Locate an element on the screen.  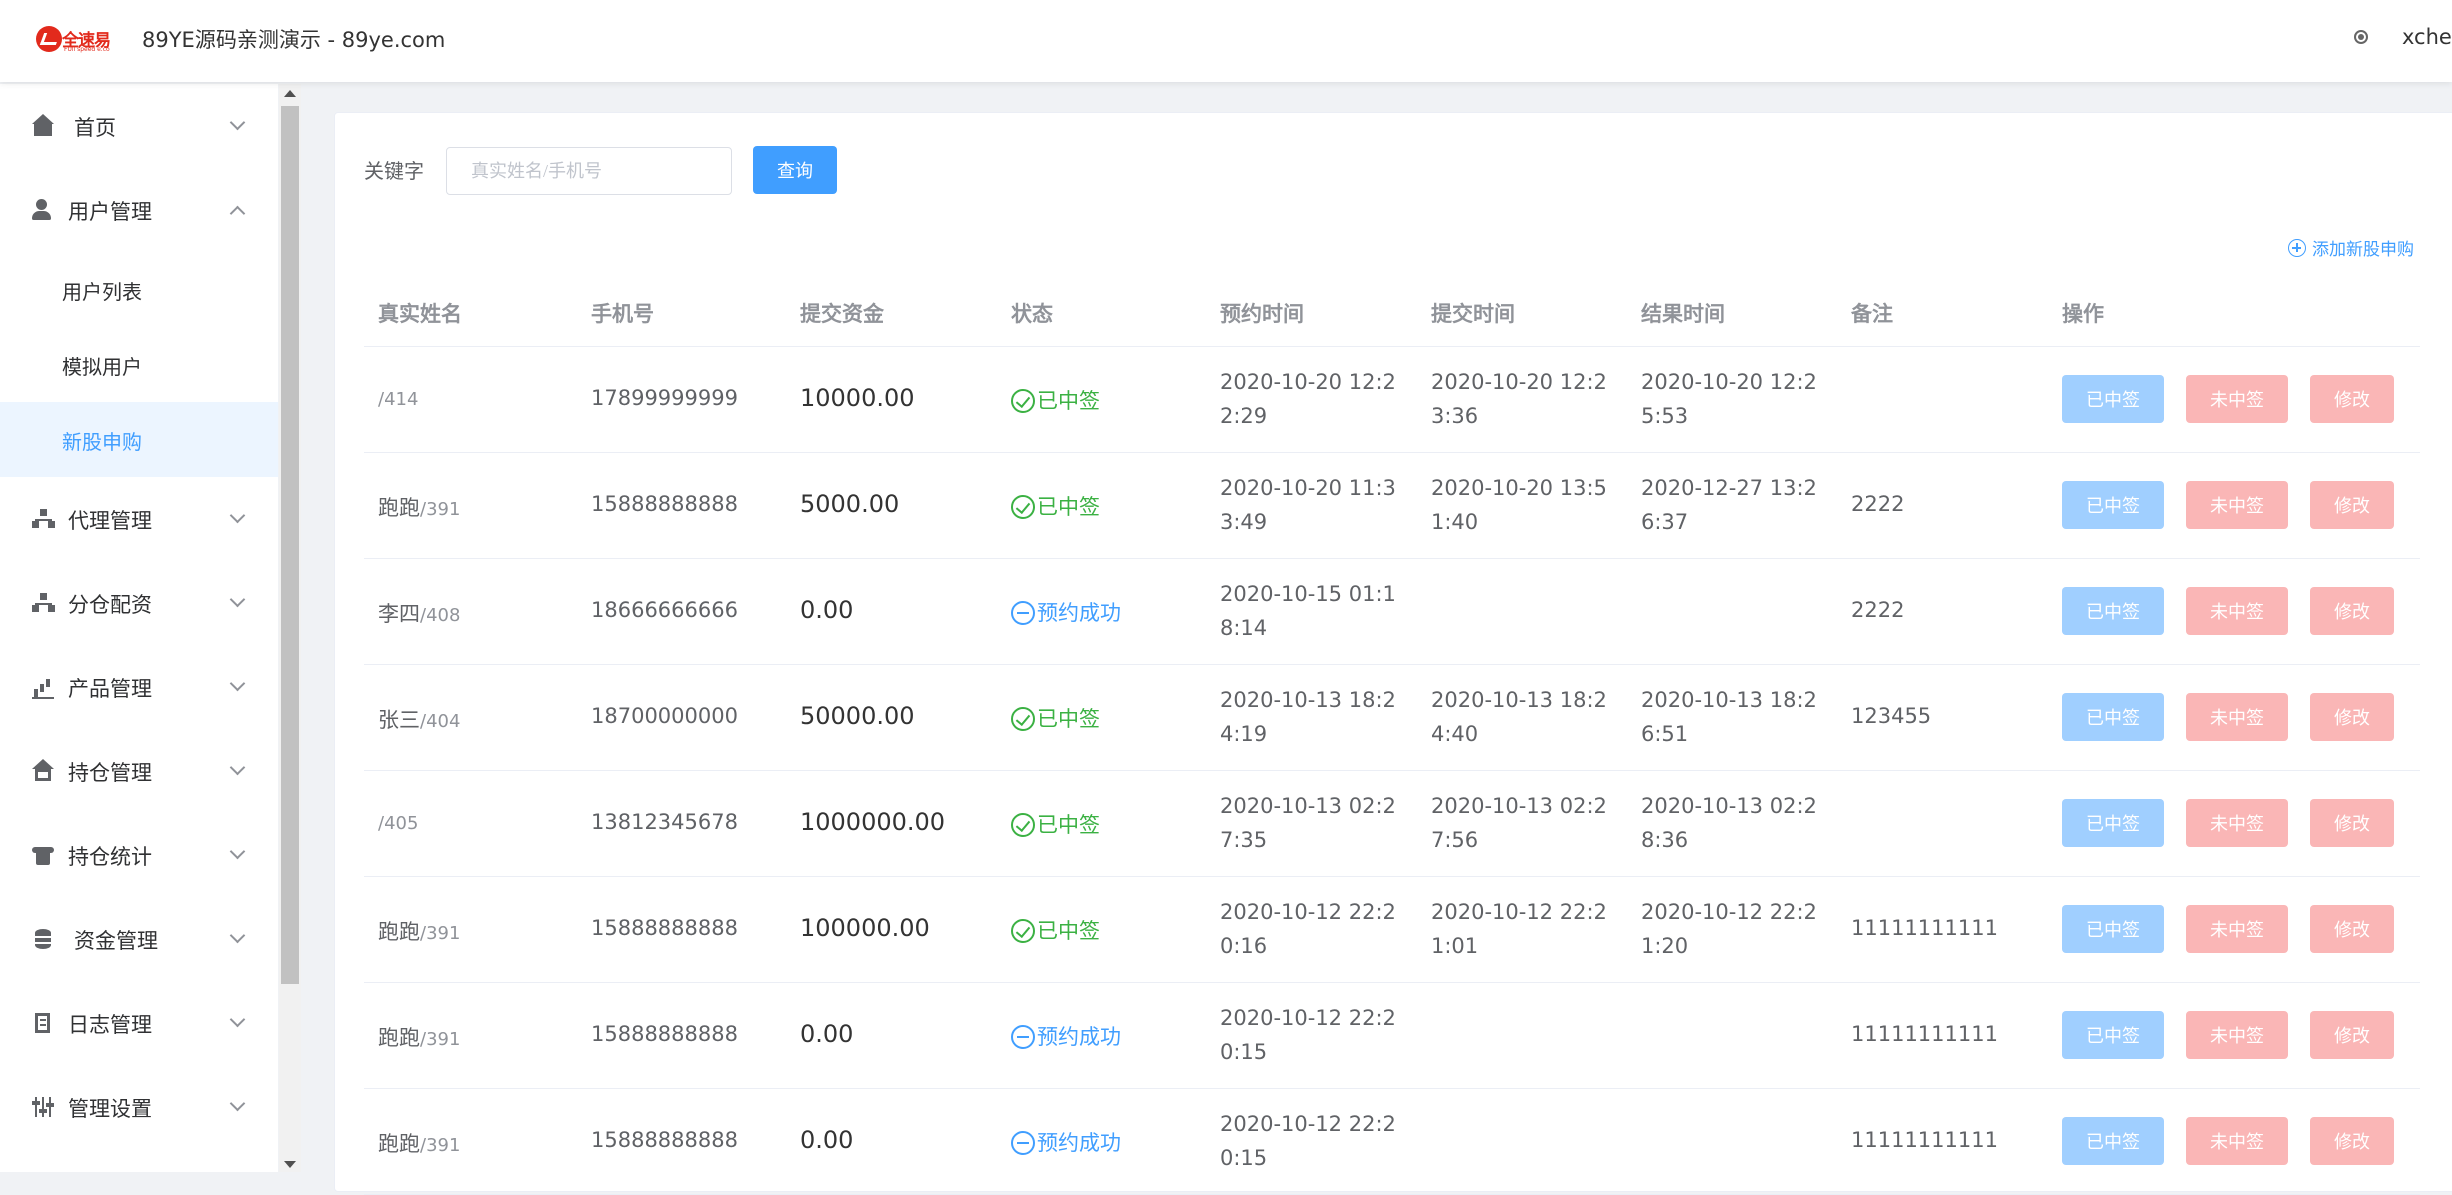
note-cell: 123455 is located at coordinates (1891, 716).